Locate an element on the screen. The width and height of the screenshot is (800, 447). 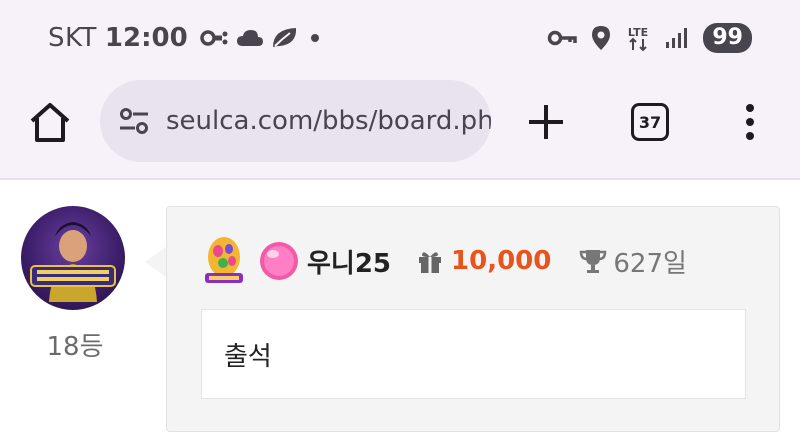
tabs-button: 37 is located at coordinates (650, 122).